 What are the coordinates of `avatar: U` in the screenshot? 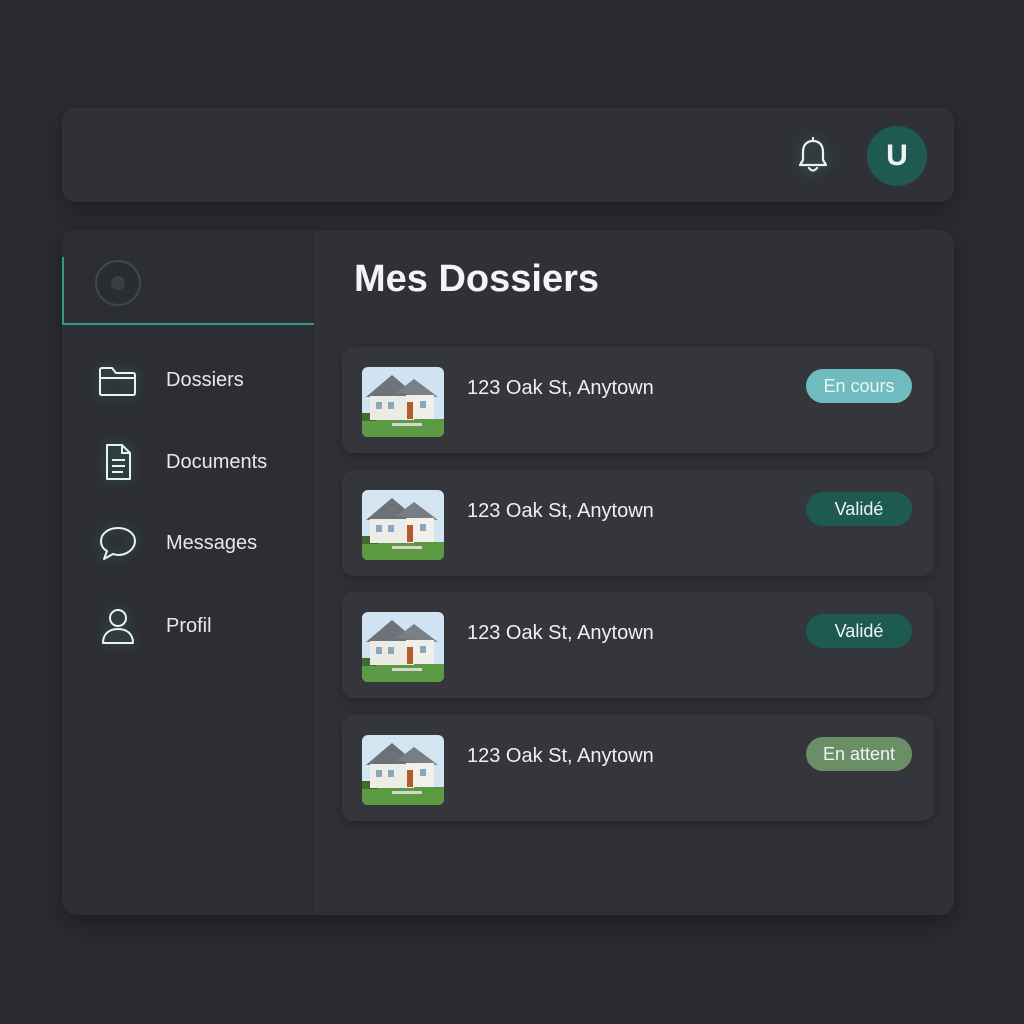 It's located at (897, 156).